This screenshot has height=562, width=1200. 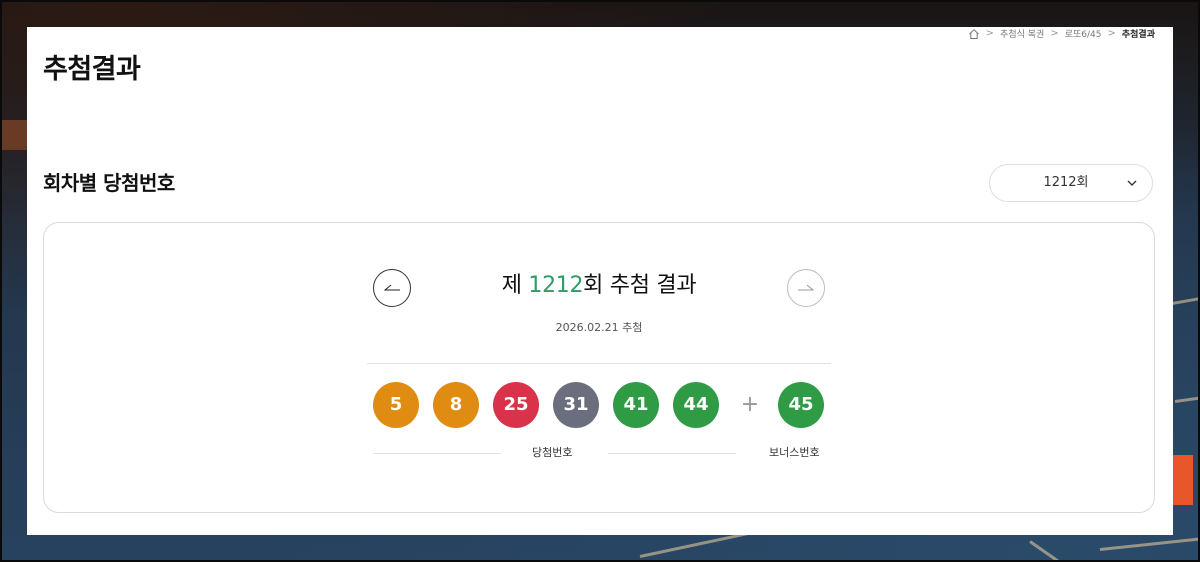 What do you see at coordinates (556, 285) in the screenshot?
I see `result-round-number: 1212` at bounding box center [556, 285].